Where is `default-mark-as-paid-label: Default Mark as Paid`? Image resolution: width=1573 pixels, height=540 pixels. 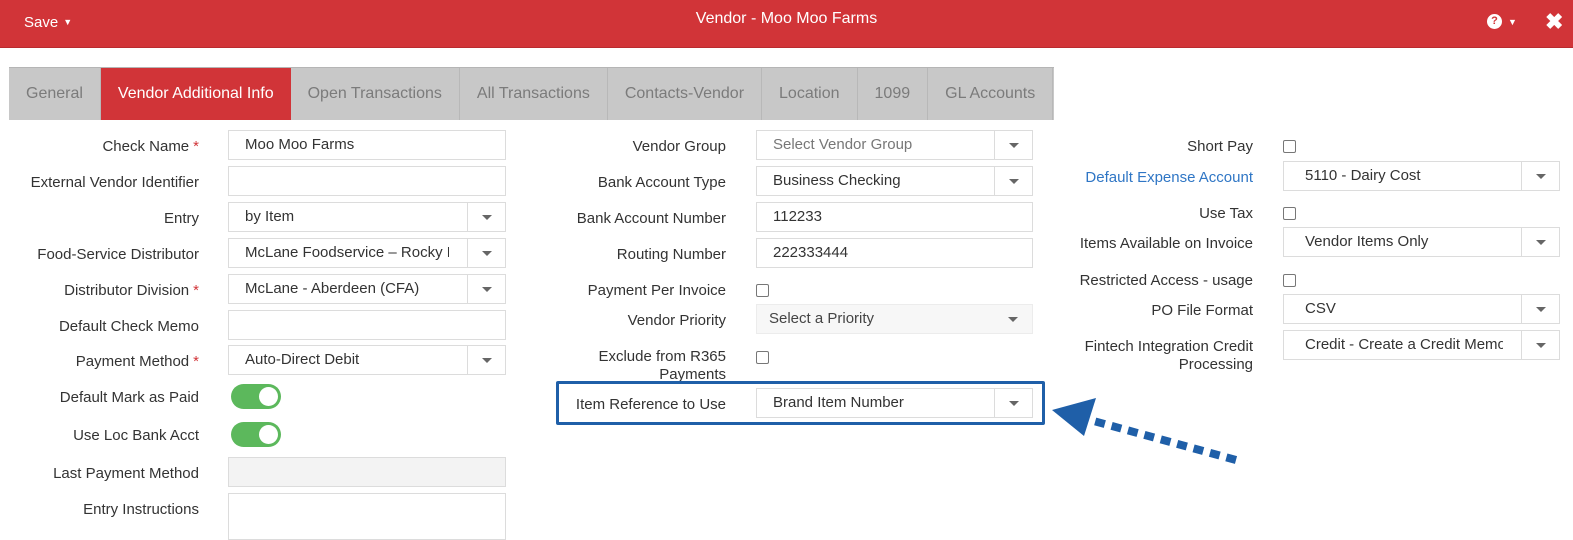
default-mark-as-paid-label: Default Mark as Paid is located at coordinates (129, 397).